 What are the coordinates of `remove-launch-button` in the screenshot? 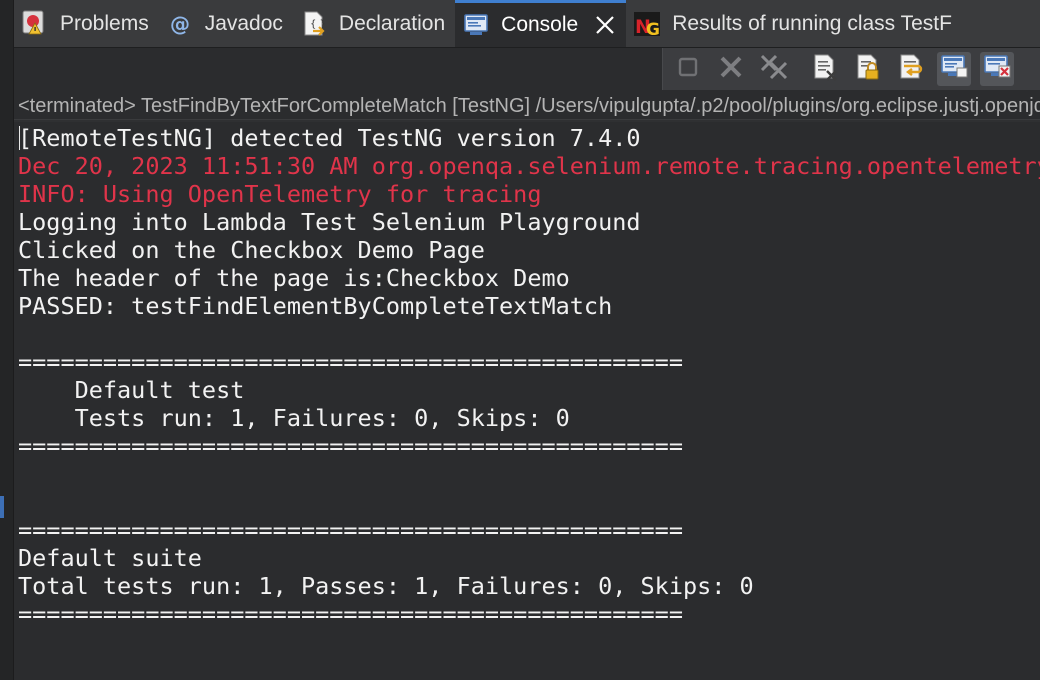 It's located at (731, 69).